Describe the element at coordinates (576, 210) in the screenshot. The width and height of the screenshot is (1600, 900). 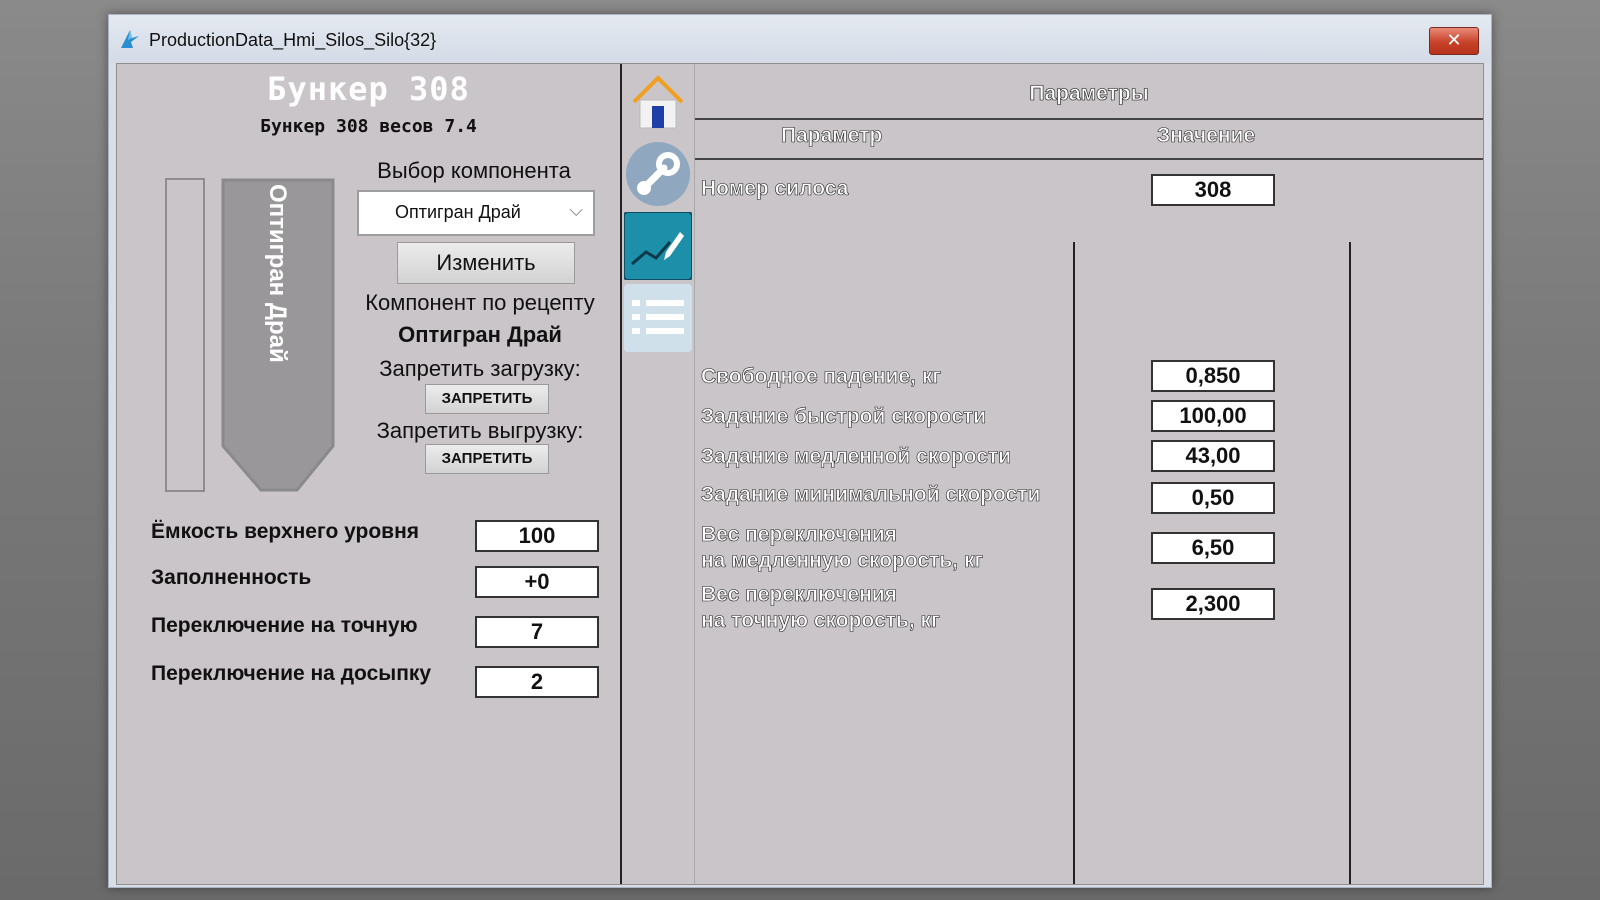
I see `chevron-down-icon: ⌵` at that location.